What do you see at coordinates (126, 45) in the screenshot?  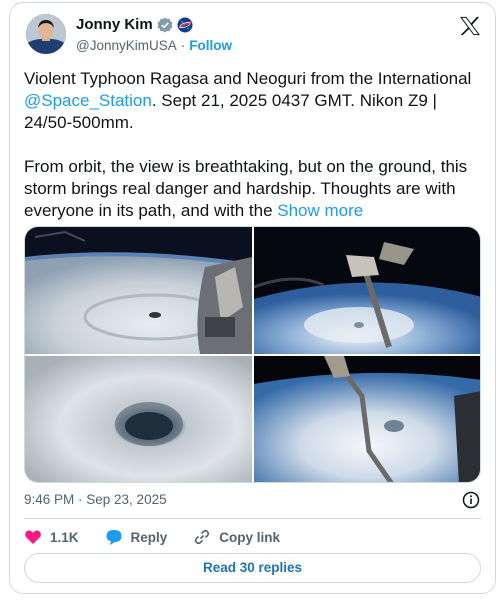 I see `author-handle: @JonnyKimUSA` at bounding box center [126, 45].